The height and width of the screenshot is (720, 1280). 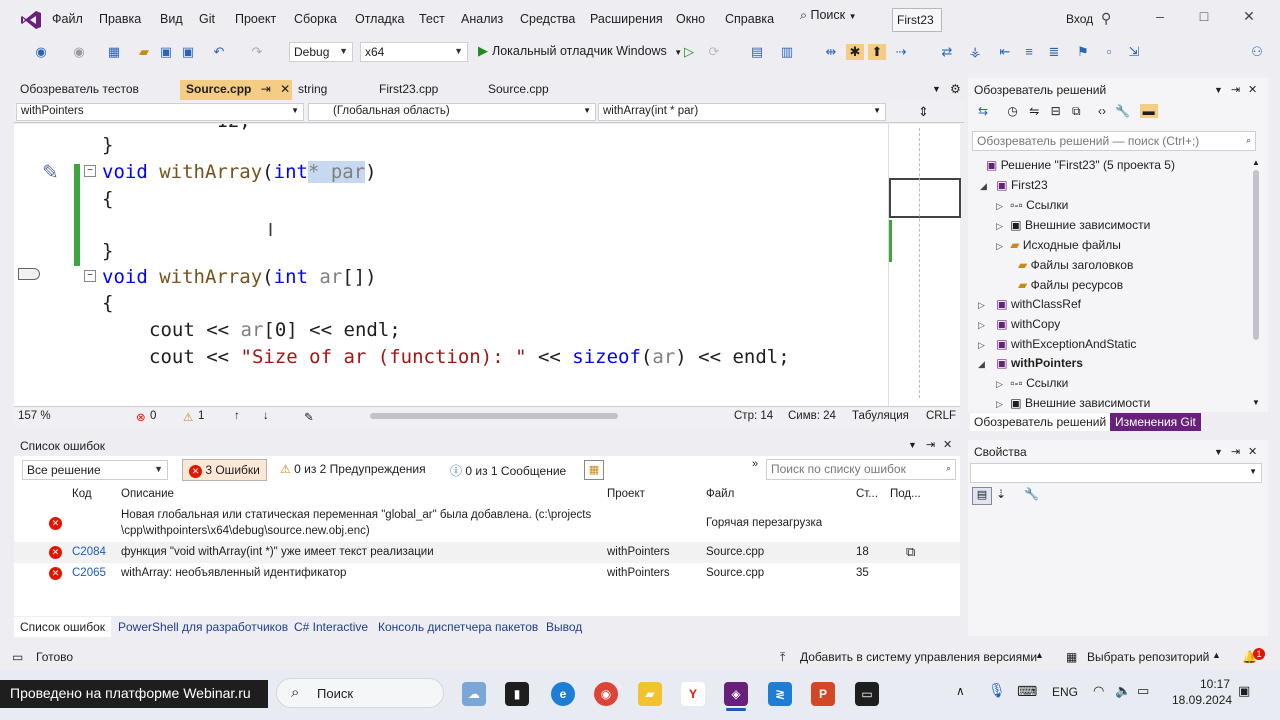 I want to click on collapse-all-icon: ⊟, so click(x=1056, y=111).